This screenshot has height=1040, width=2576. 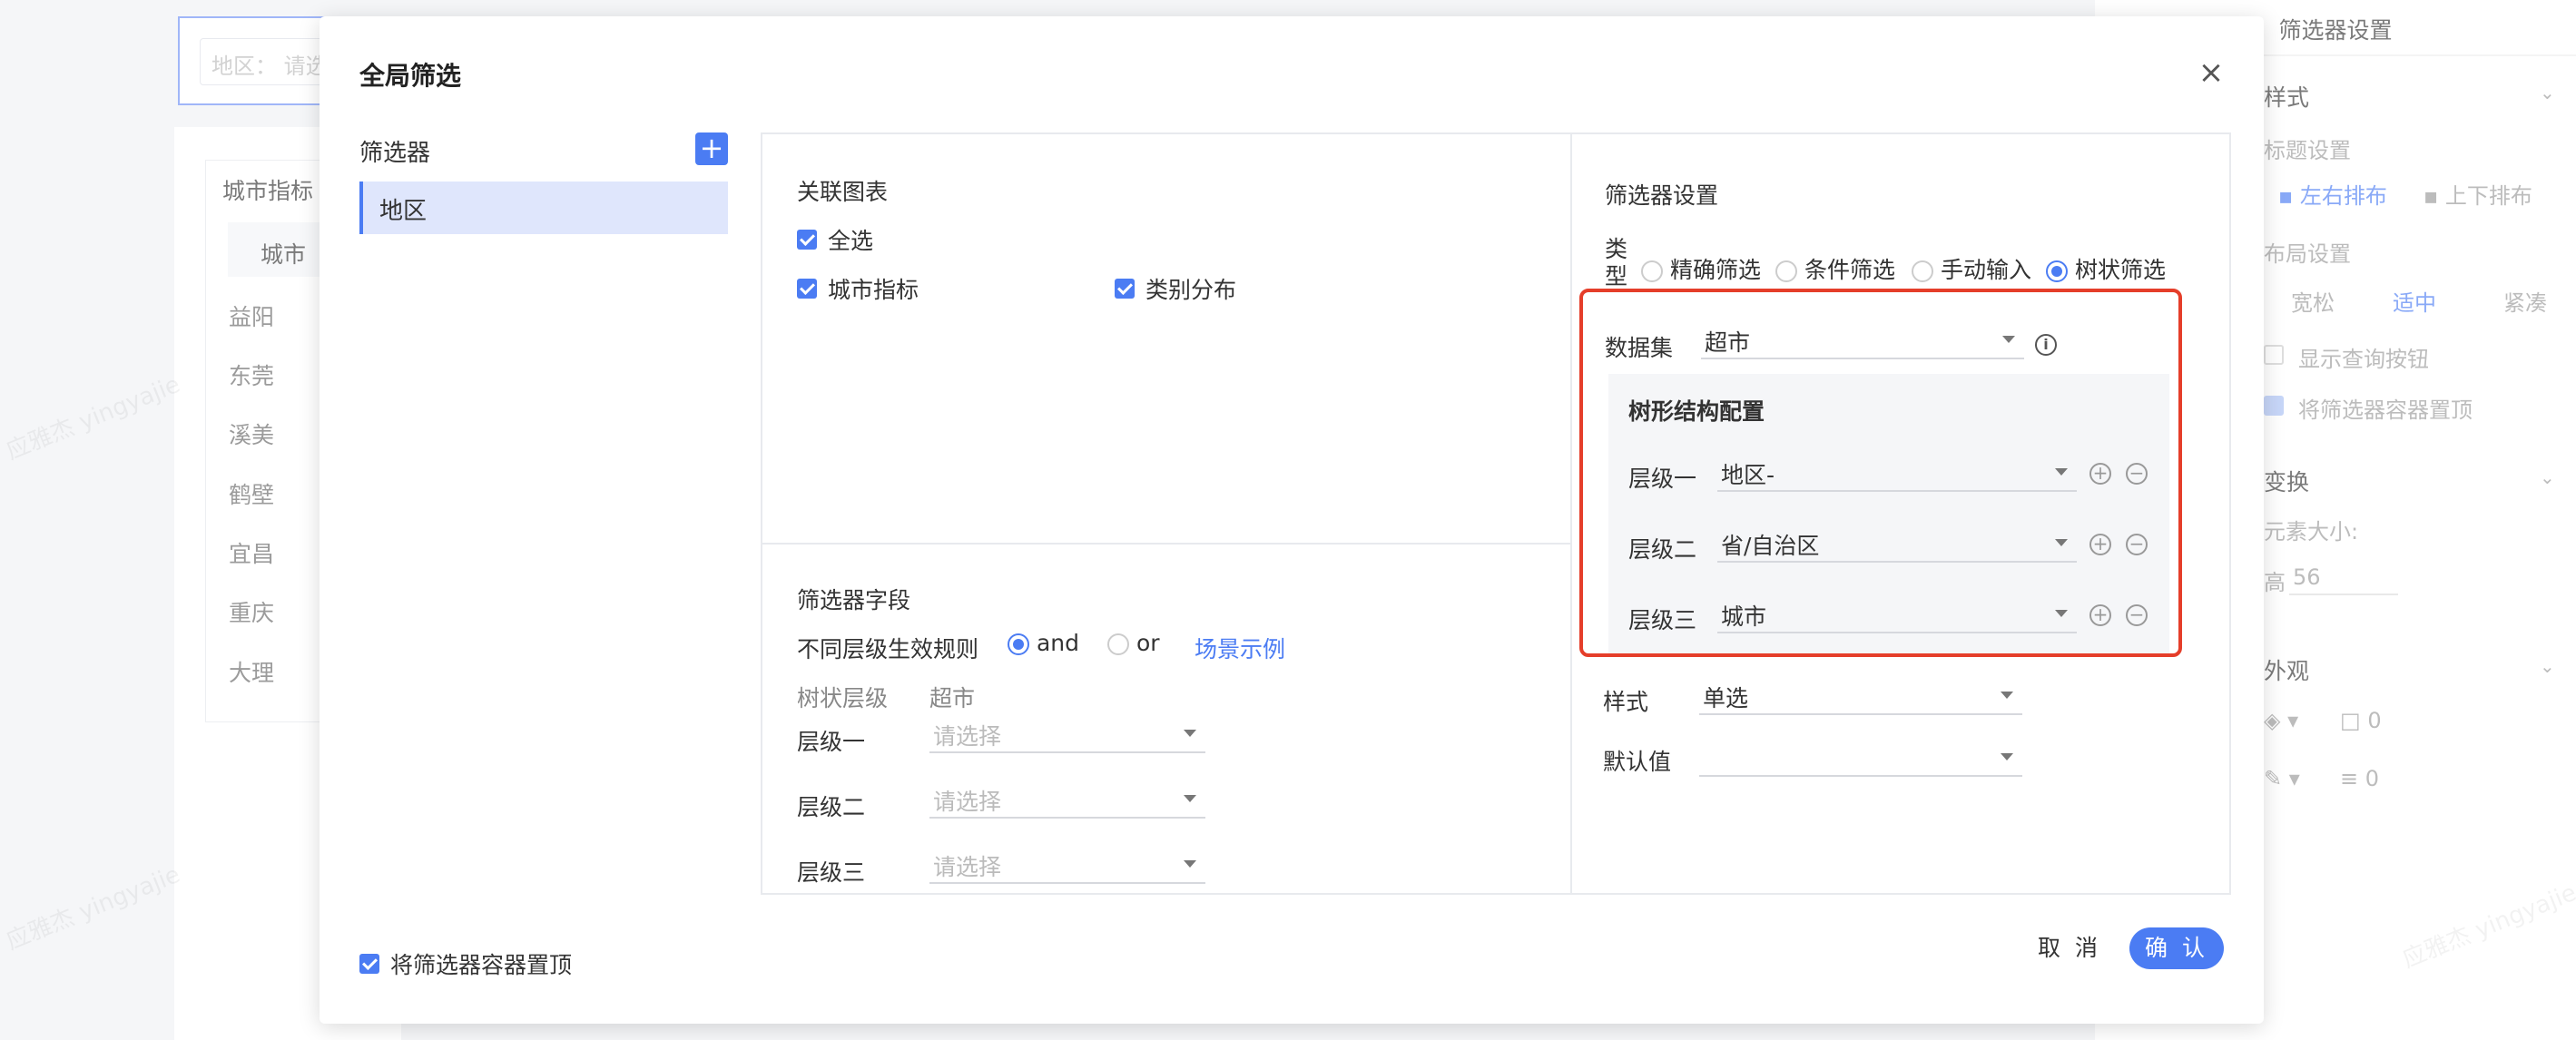 I want to click on rule-and-label: and, so click(x=1057, y=643).